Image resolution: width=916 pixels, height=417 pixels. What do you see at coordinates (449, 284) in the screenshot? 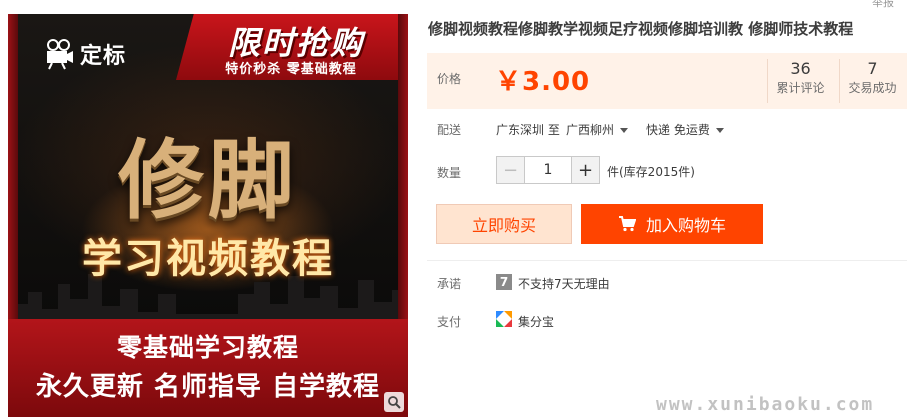
I see `promise-label: 承诺` at bounding box center [449, 284].